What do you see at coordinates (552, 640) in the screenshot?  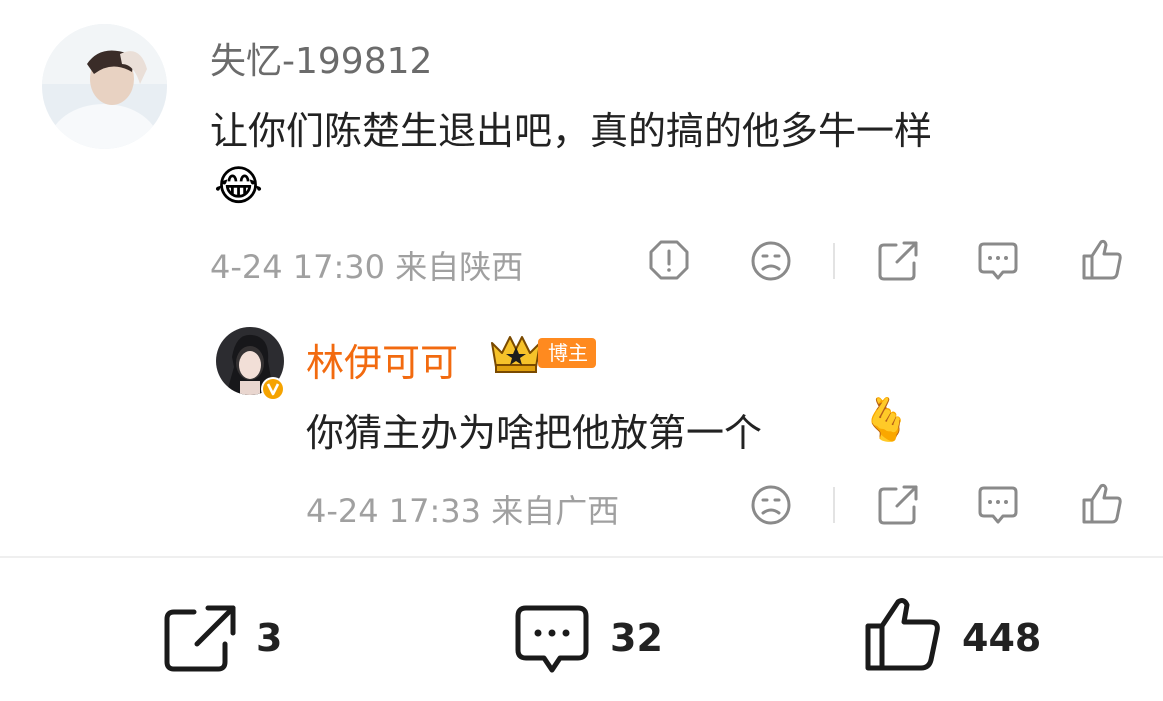 I see `bottom-comment-icon` at bounding box center [552, 640].